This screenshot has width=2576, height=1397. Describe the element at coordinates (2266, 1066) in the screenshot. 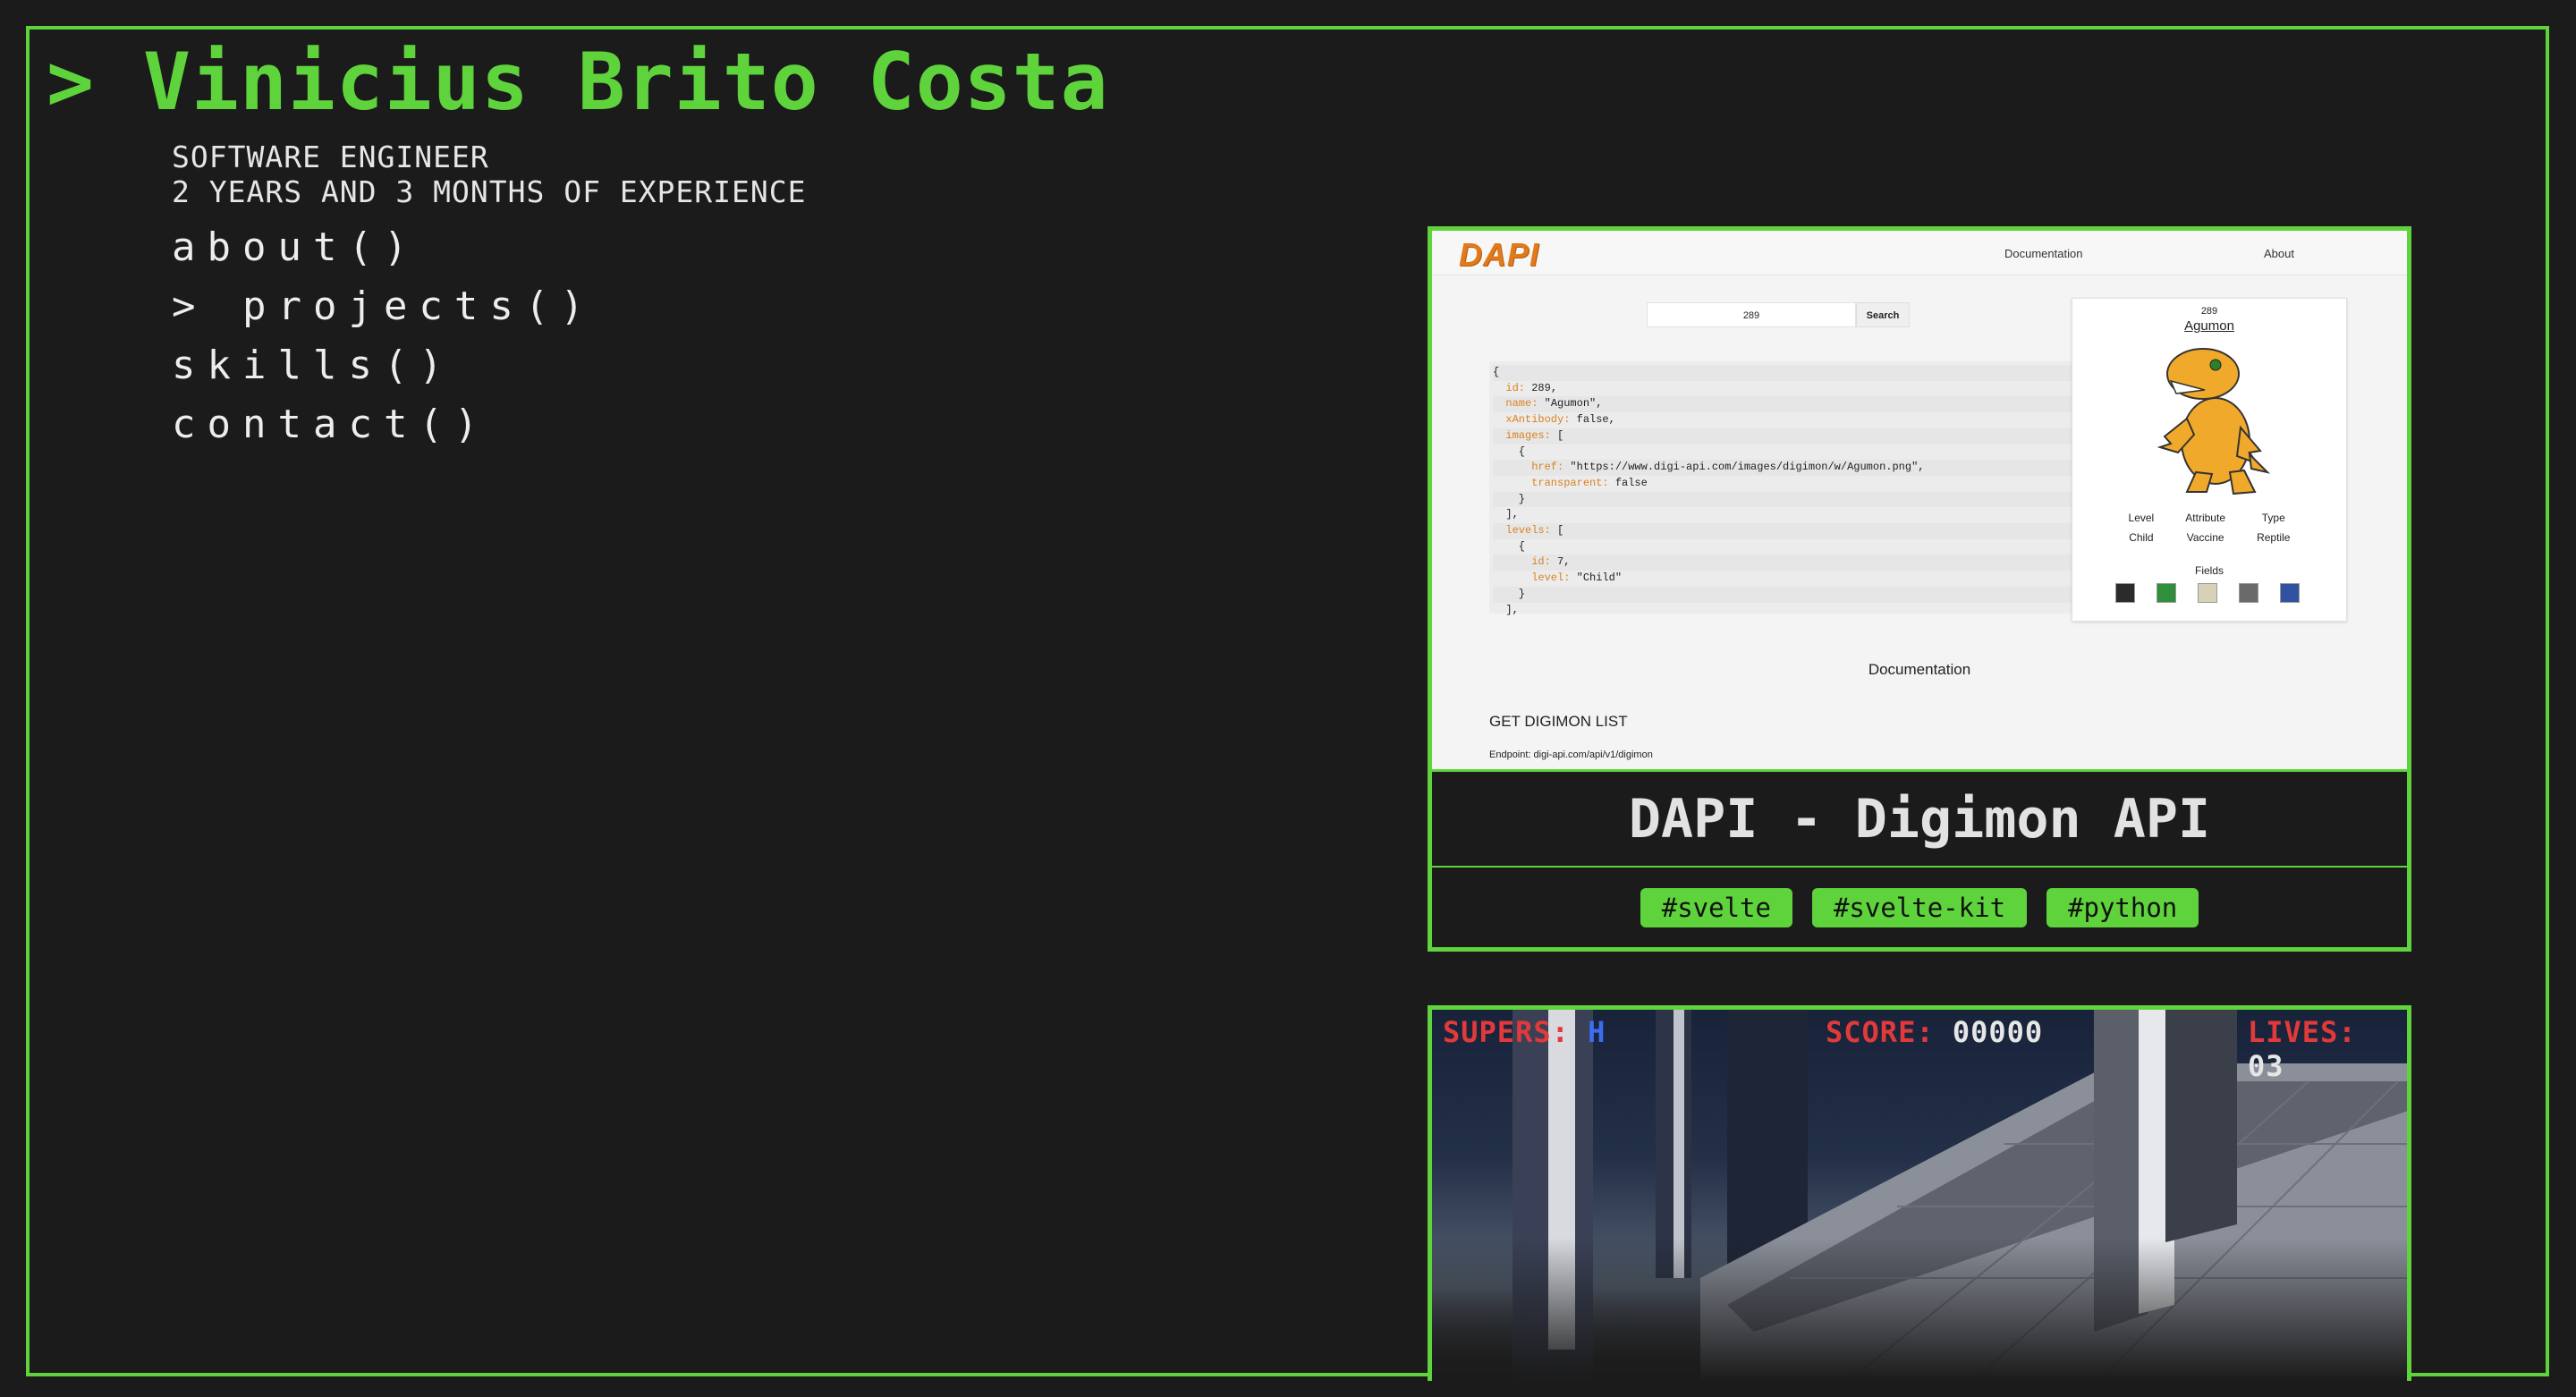

I see `hud-lives-value: 03` at that location.